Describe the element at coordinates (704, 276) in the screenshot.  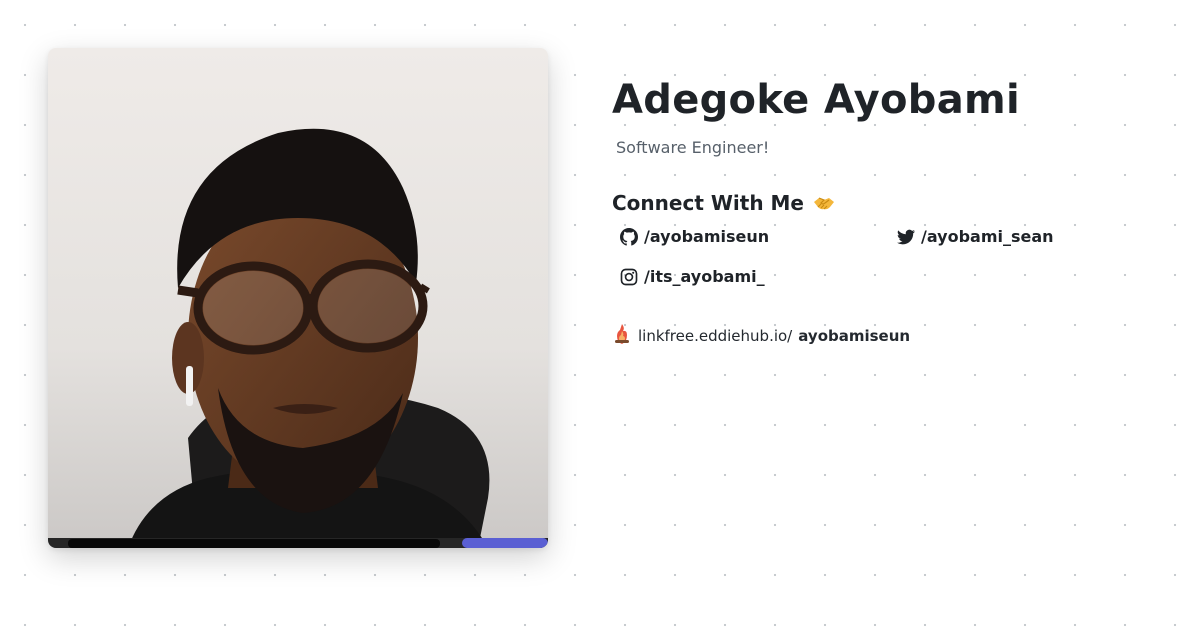
I see `instagram-handle: /its_ayobami_` at that location.